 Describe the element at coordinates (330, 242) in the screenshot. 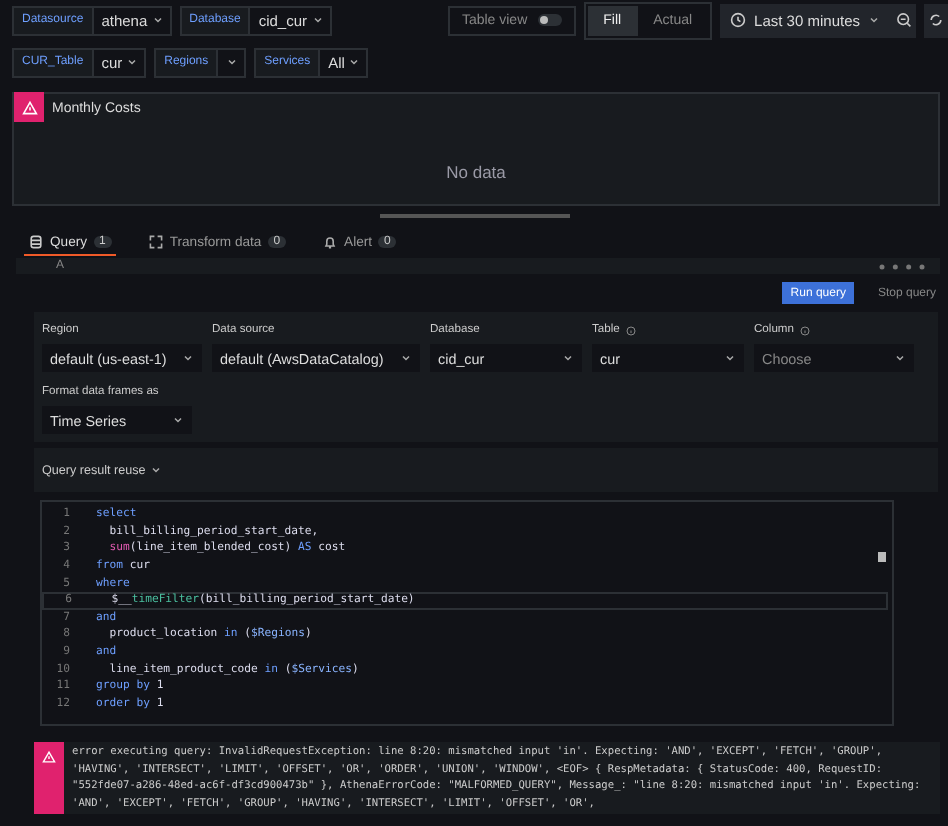

I see `bell-icon` at that location.